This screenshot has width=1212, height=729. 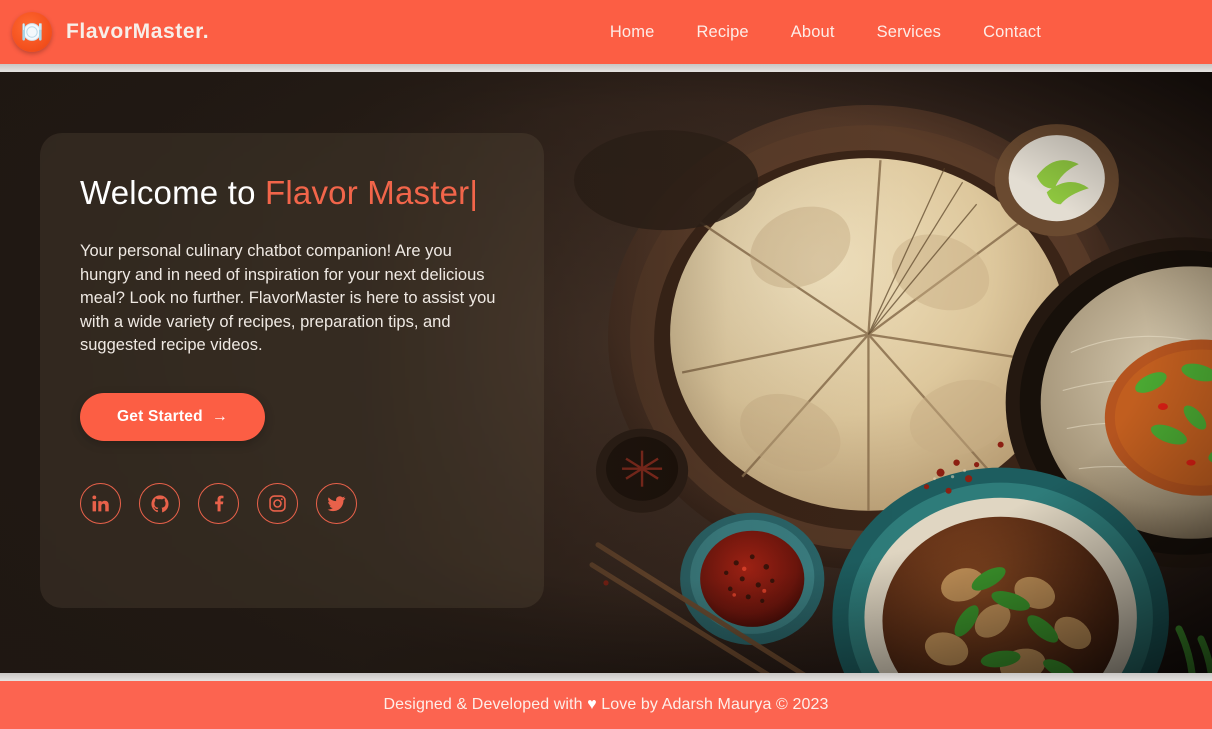 I want to click on header-divider-strip, so click(x=606, y=68).